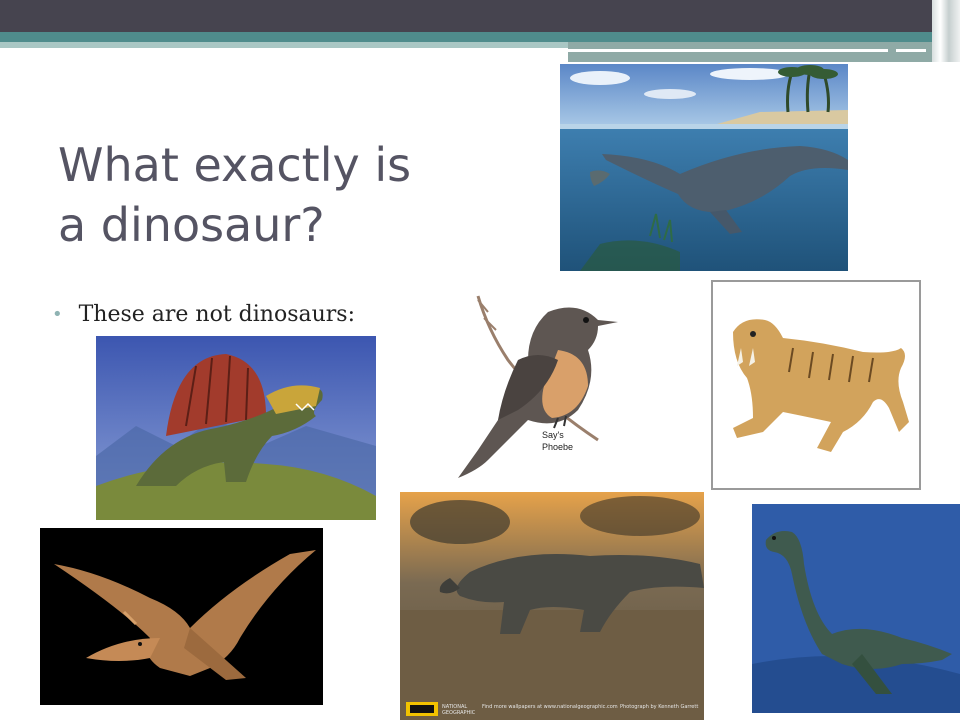  What do you see at coordinates (191, 225) in the screenshot?
I see `slide-title-line-2: a dinosaur?` at bounding box center [191, 225].